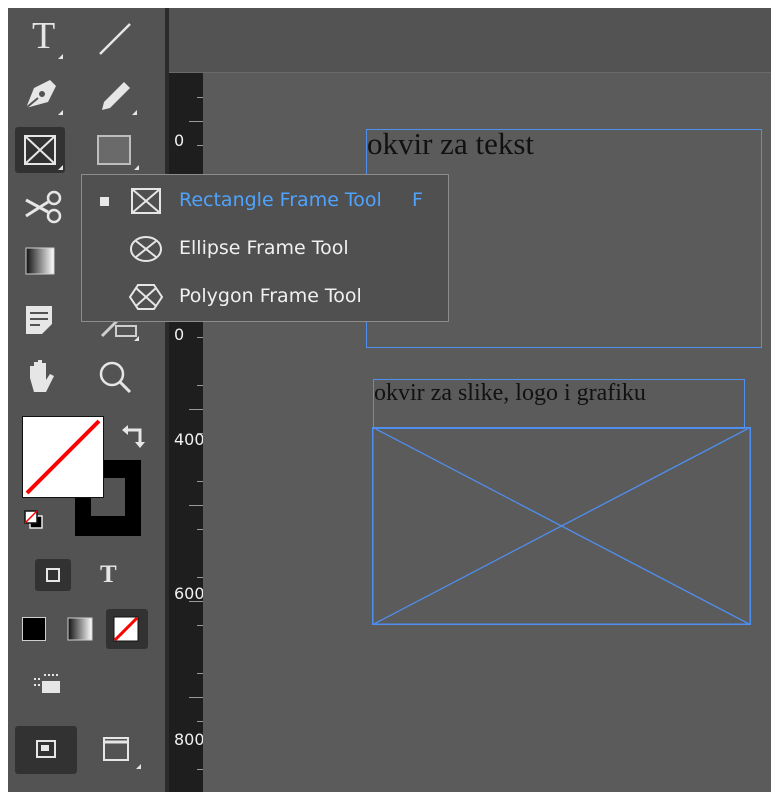  I want to click on flyout-item-shortcut: F, so click(417, 200).